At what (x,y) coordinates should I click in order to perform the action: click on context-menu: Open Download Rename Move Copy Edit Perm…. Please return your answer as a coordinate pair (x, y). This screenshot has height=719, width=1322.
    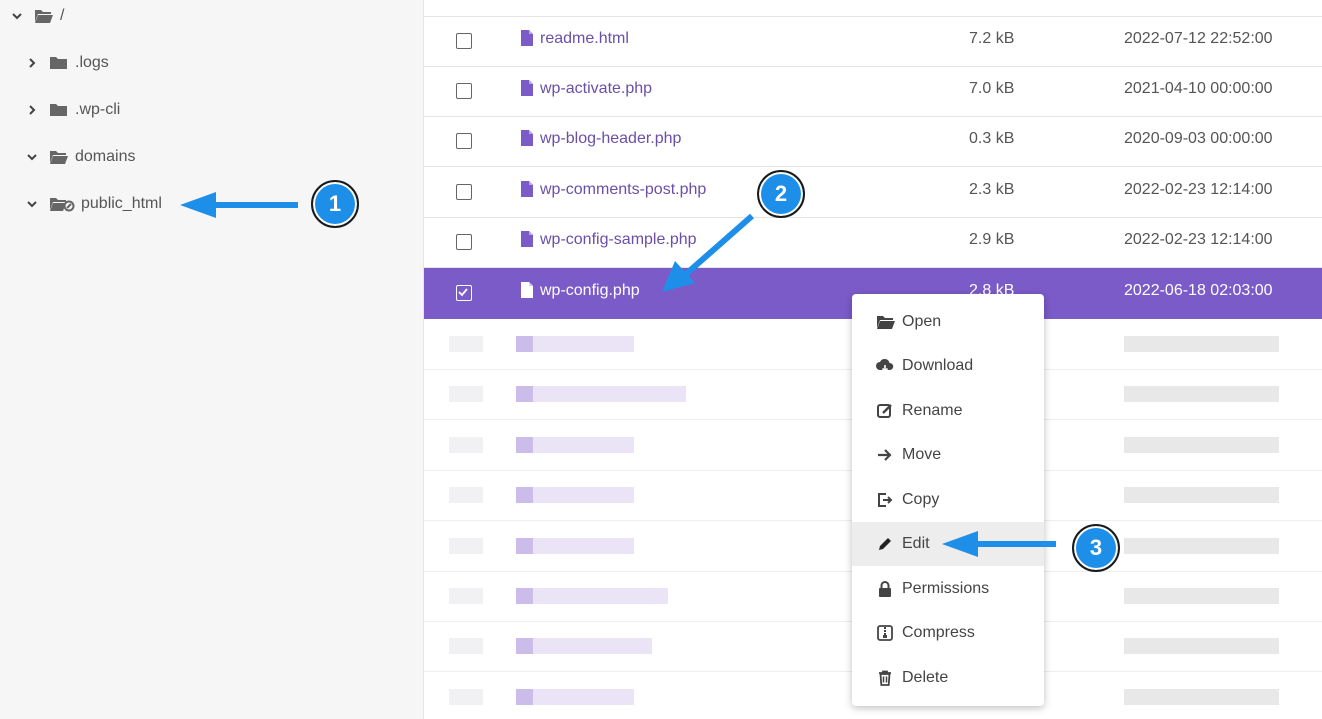
    Looking at the image, I should click on (948, 500).